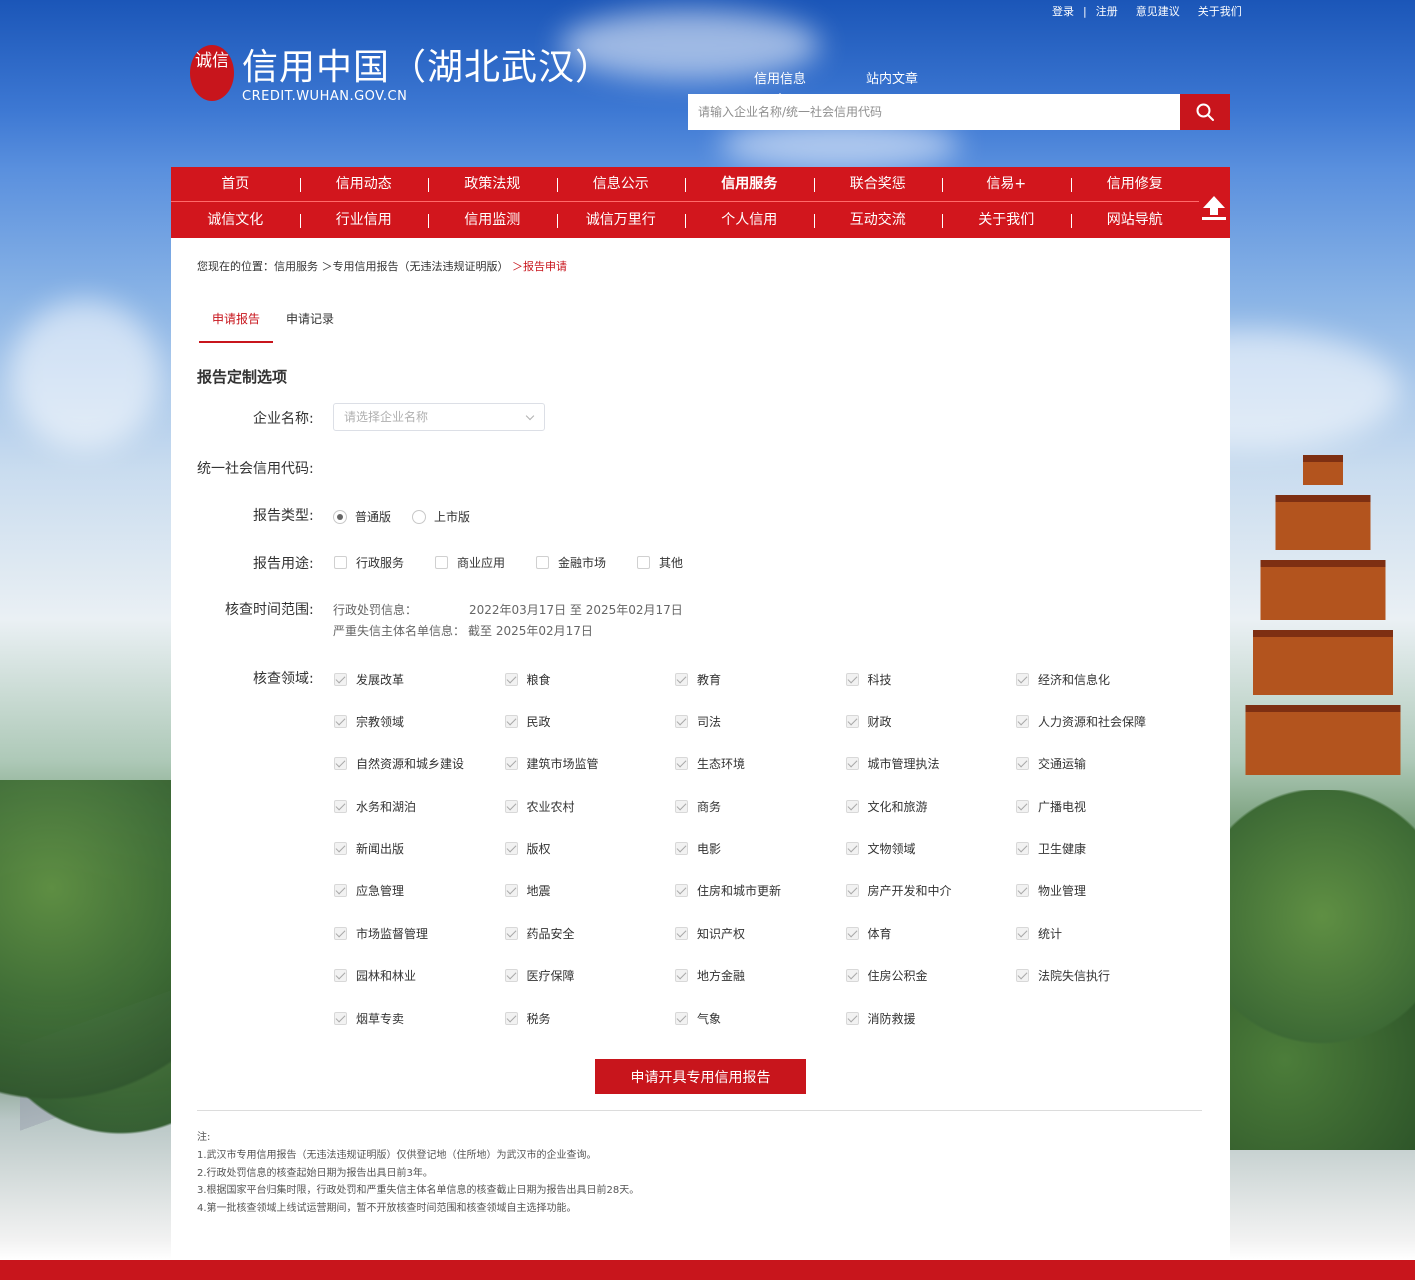 This screenshot has width=1415, height=1280. What do you see at coordinates (931, 1018) in the screenshot?
I see `domain-checkbox: 消防救援` at bounding box center [931, 1018].